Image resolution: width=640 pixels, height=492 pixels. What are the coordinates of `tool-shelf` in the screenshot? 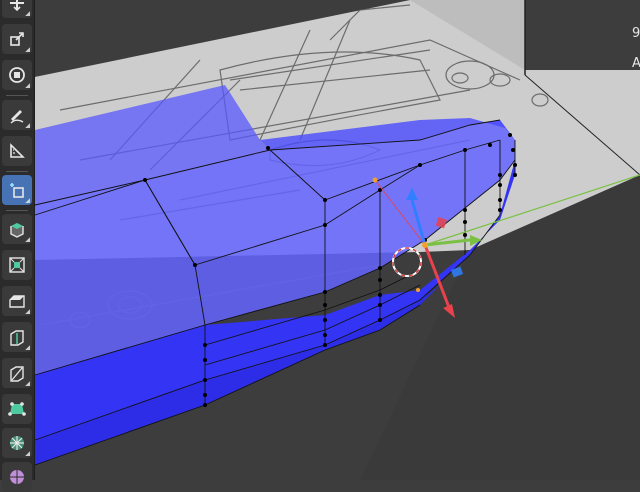 It's located at (17, 240).